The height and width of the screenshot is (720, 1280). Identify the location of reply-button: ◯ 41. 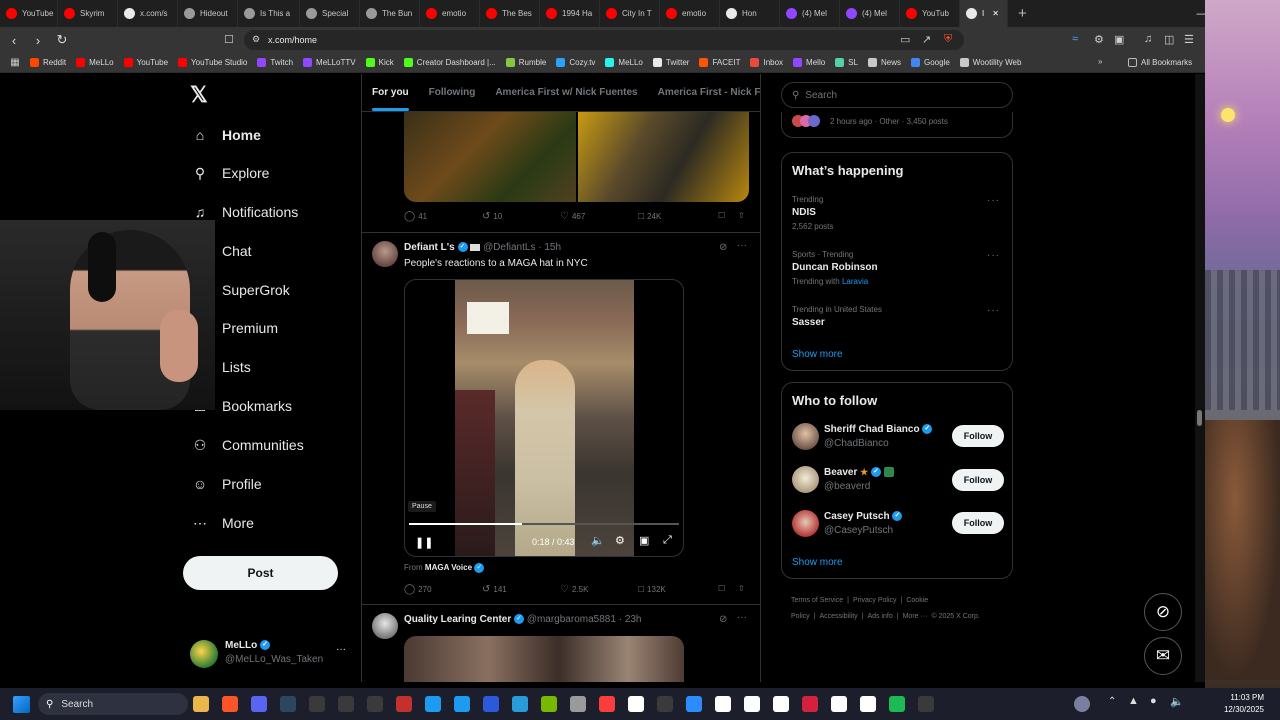
(415, 216).